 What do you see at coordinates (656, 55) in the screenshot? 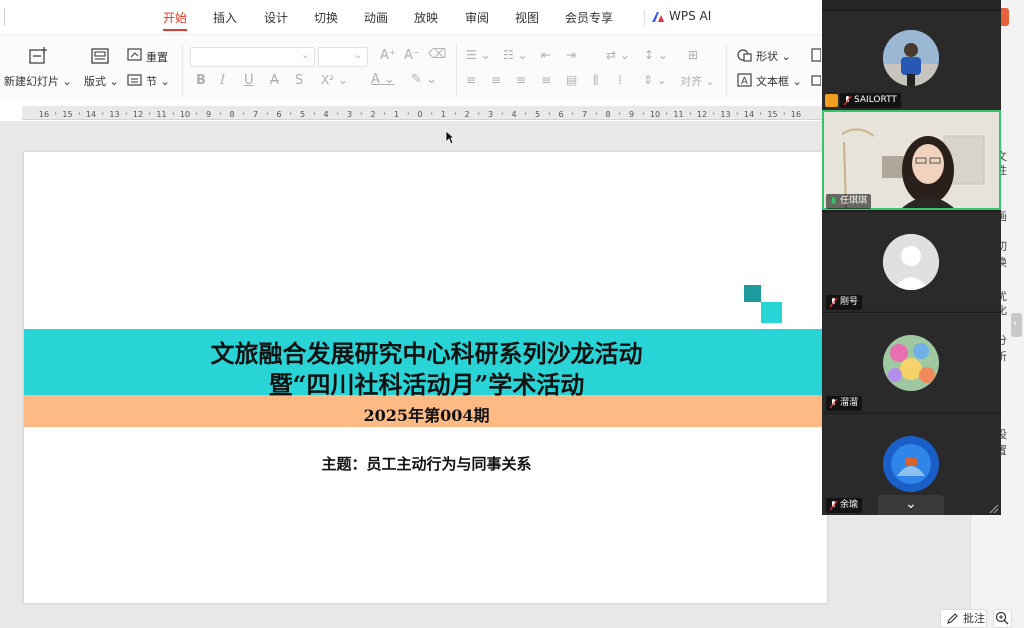
I see `line-spacing-icon: ↕ ⌄` at bounding box center [656, 55].